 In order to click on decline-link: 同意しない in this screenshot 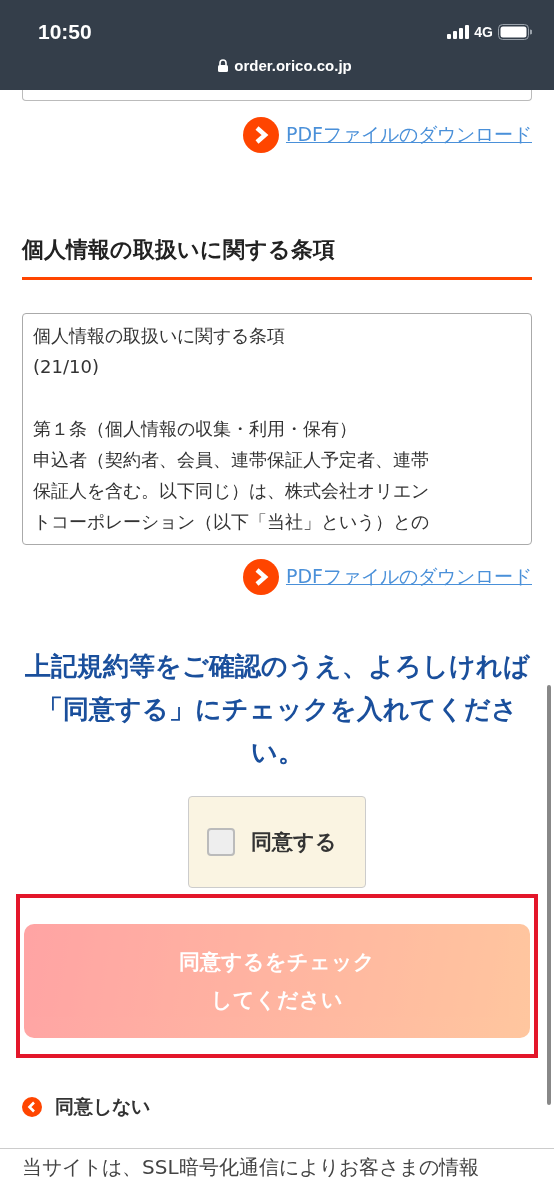, I will do `click(102, 1107)`.